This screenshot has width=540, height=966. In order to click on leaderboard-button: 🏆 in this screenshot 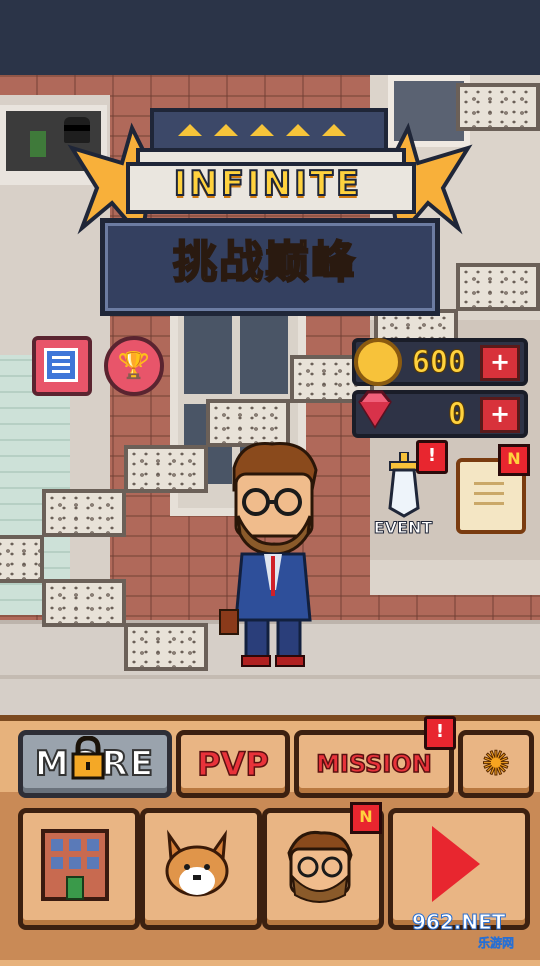, I will do `click(134, 366)`.